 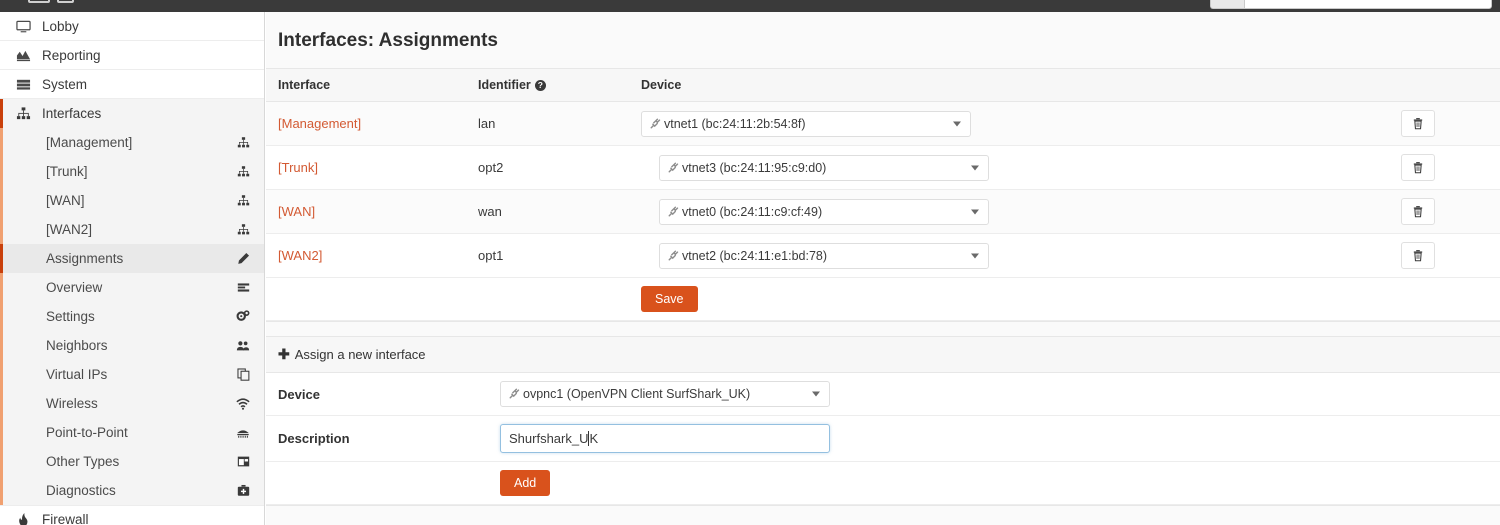 I want to click on cell-interface: [Trunk], so click(x=366, y=167).